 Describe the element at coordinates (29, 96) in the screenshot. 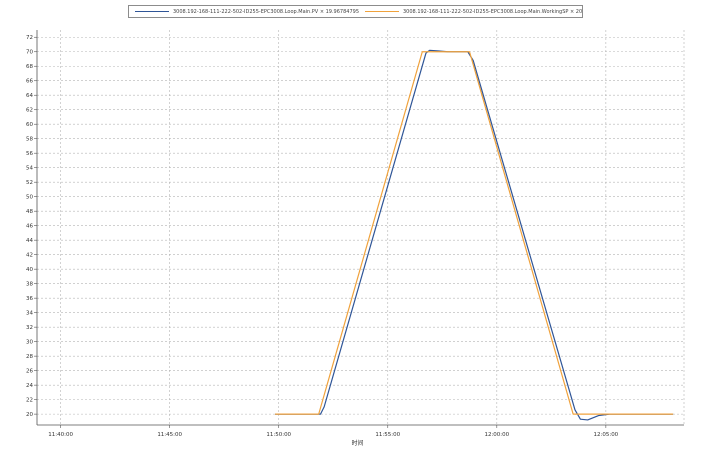

I see `y-tick-label: 64` at that location.